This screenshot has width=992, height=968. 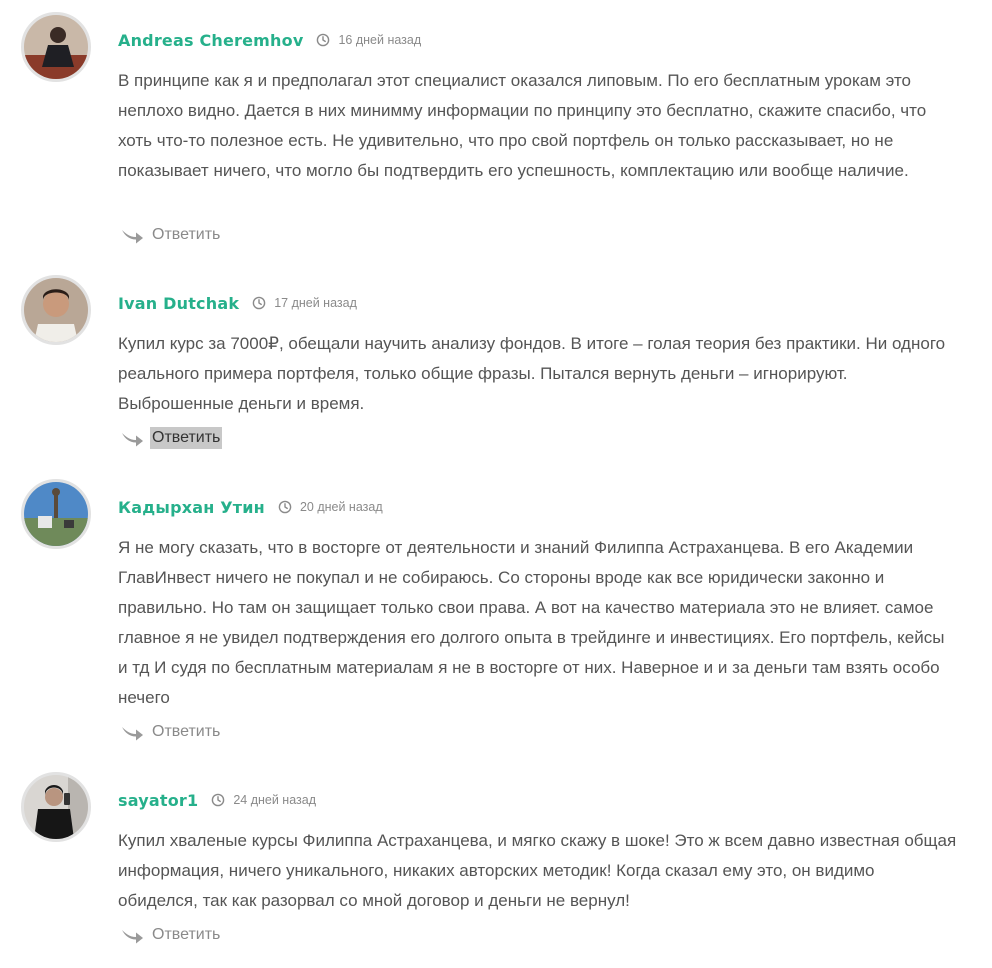 I want to click on comment-date-text: 24 дней назад, so click(x=275, y=800).